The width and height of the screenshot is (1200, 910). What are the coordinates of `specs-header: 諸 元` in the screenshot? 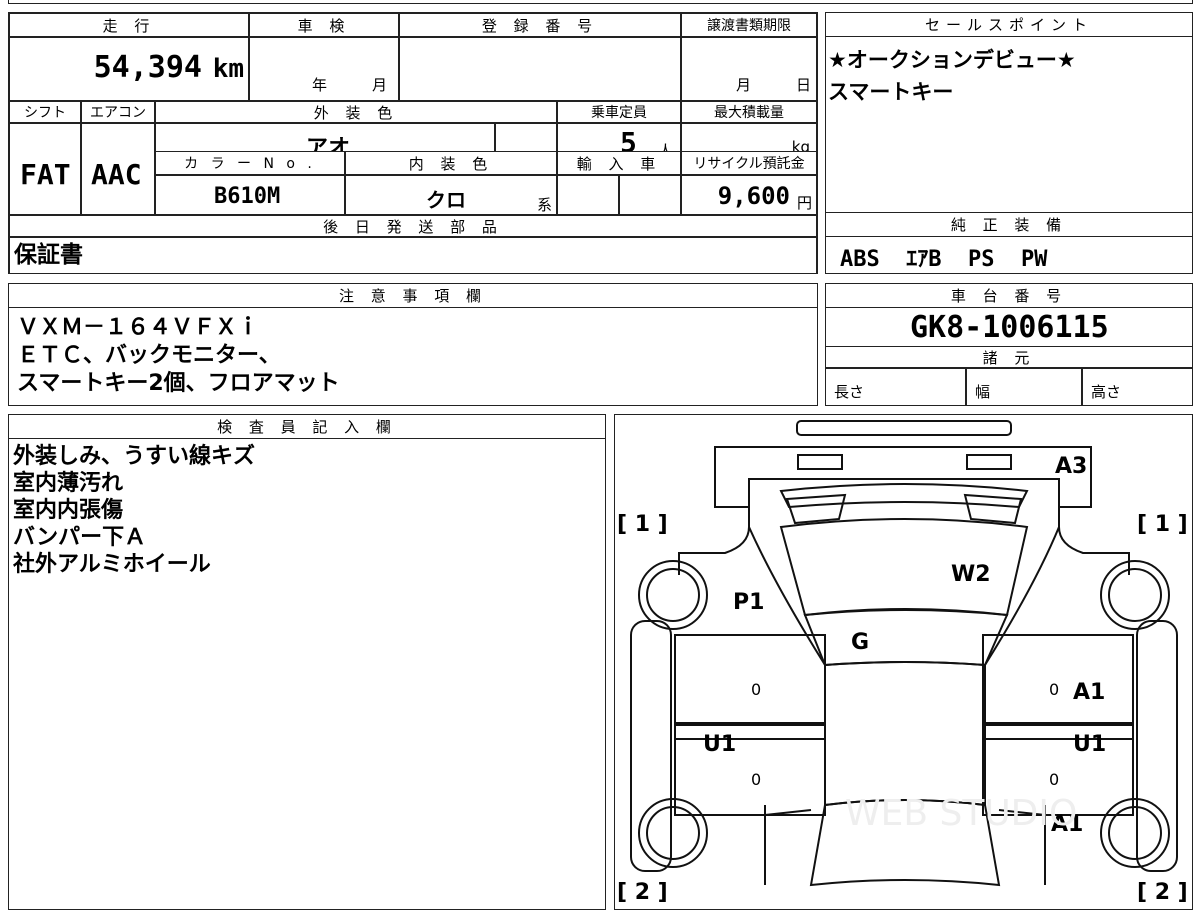 It's located at (1009, 357).